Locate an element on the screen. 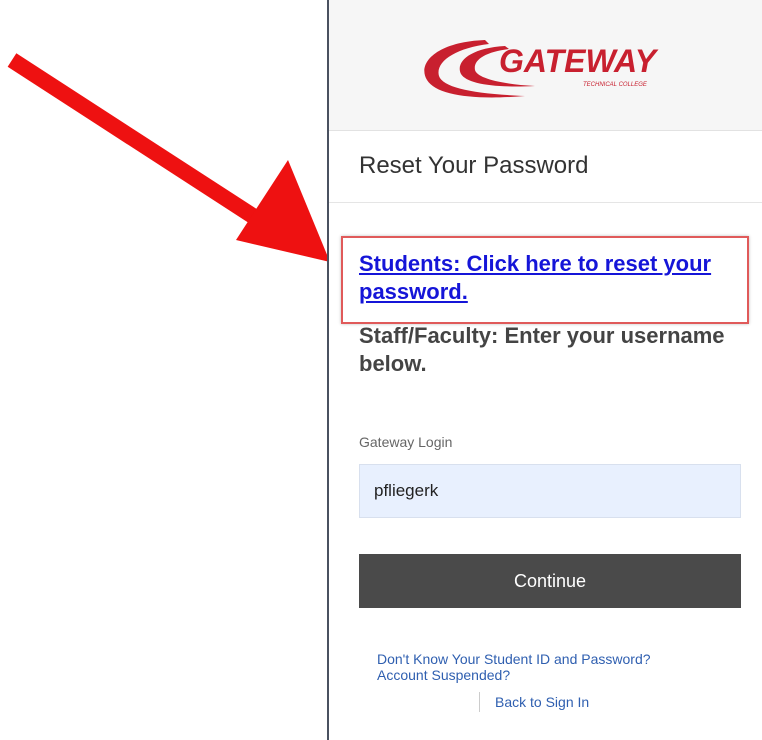 This screenshot has height=740, width=762. logo-wordmark: GATEWAY is located at coordinates (579, 61).